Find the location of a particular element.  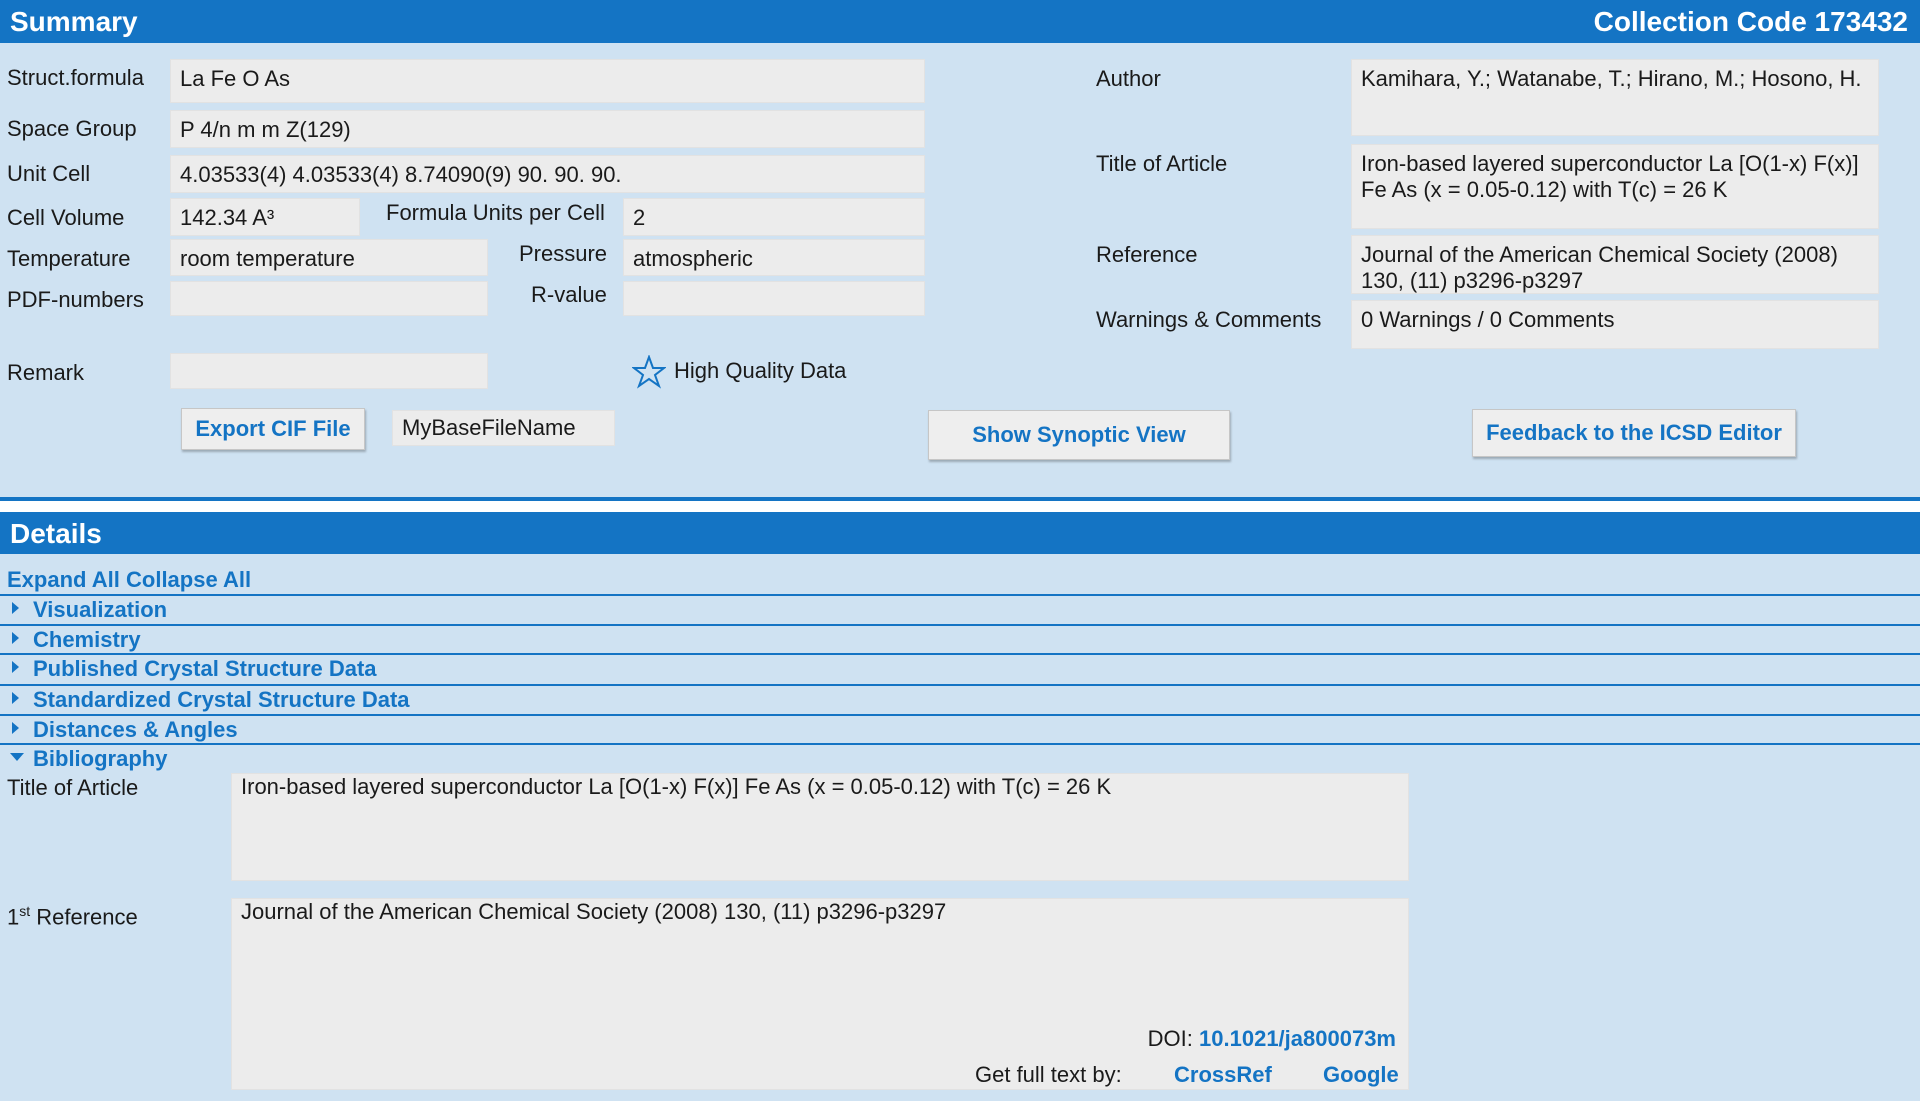

warnings-comments-field: 0 Warnings / 0 Comments is located at coordinates (1615, 324).